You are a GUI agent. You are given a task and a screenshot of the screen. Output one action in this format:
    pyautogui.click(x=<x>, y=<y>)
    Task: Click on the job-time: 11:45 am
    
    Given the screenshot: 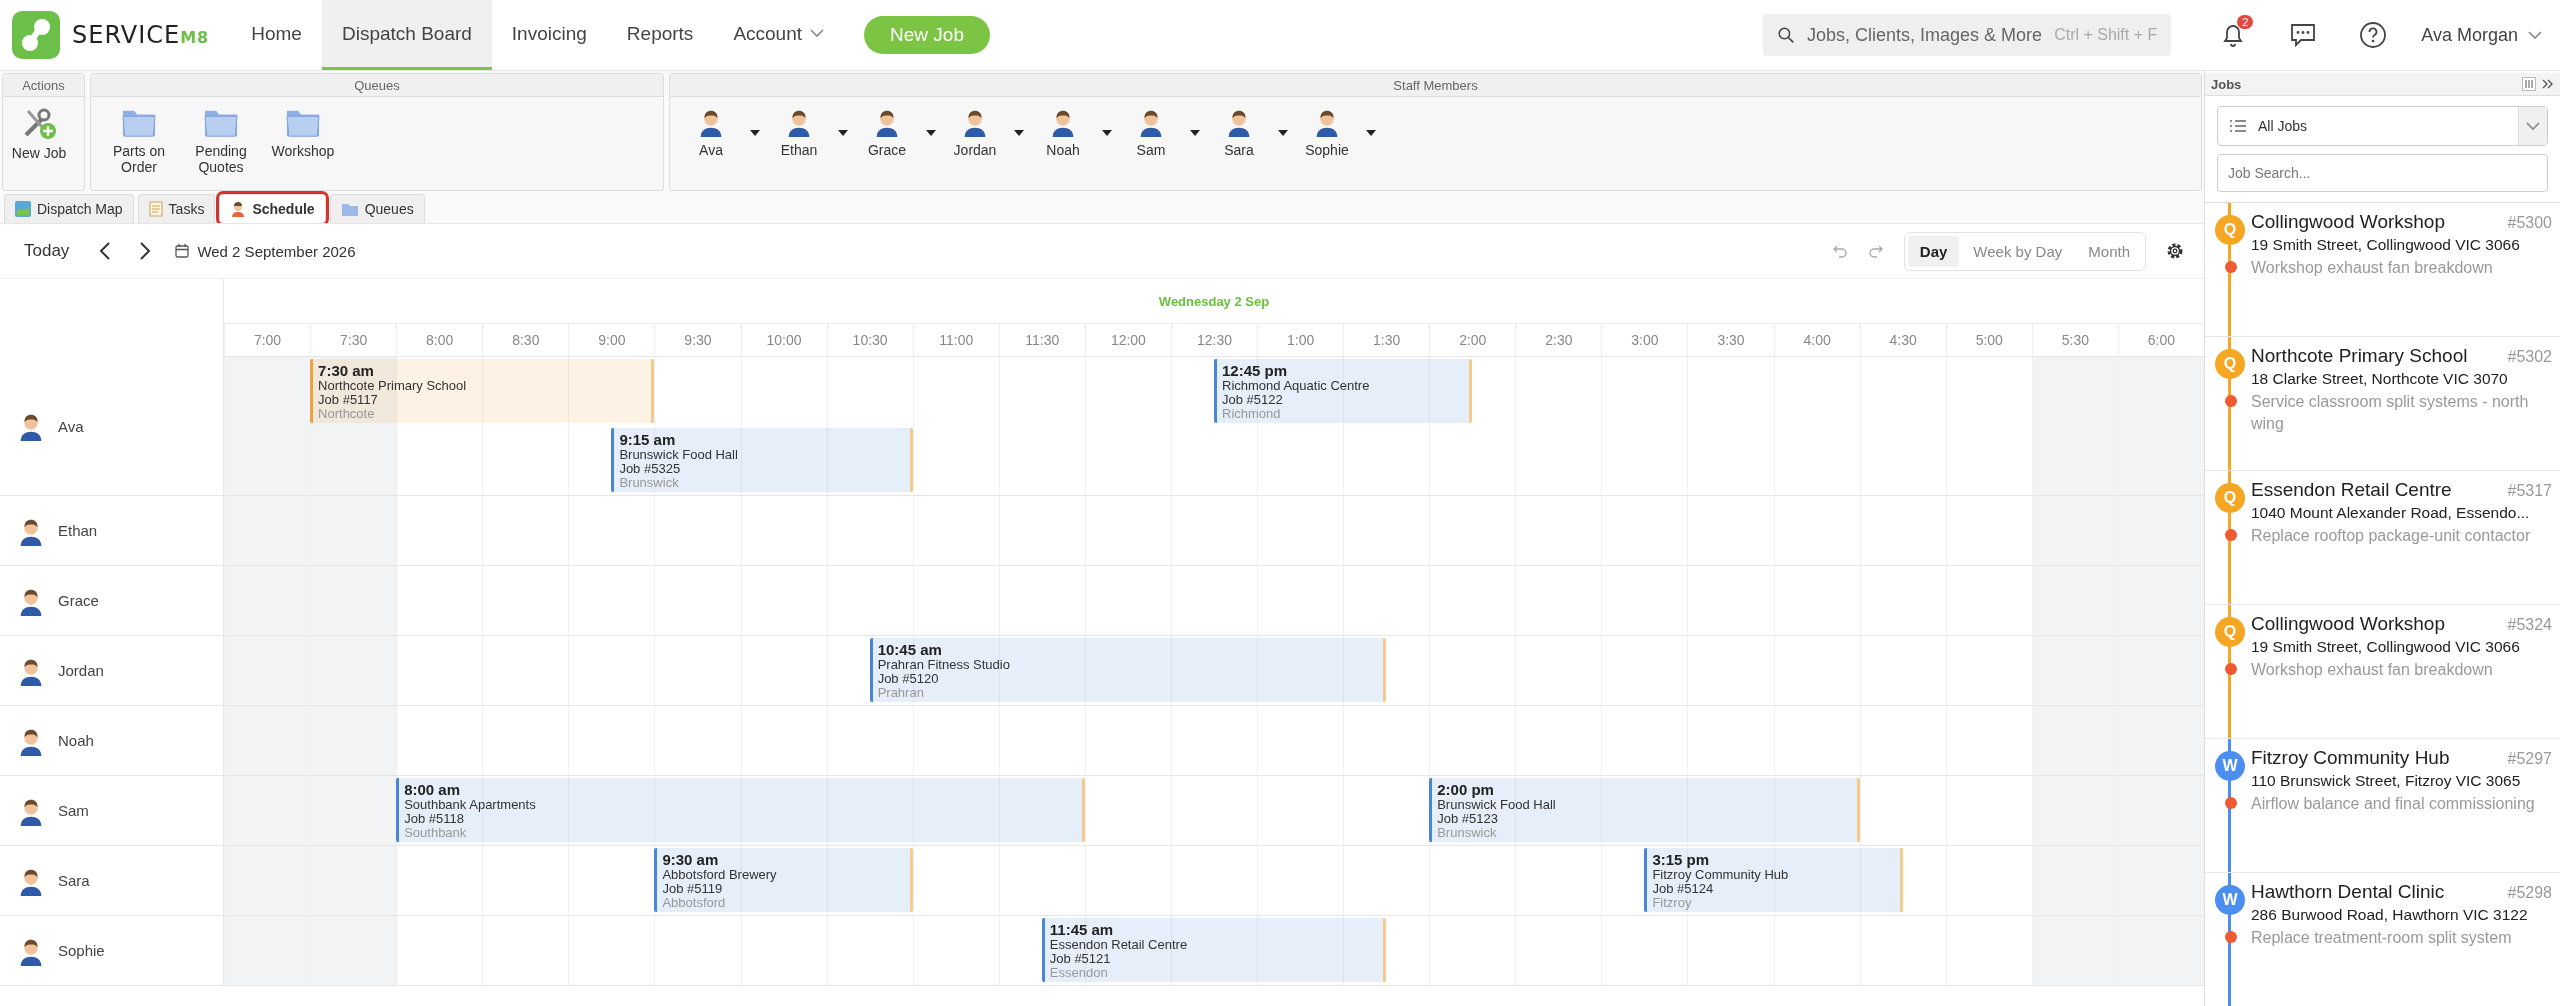 What is the action you would take?
    pyautogui.click(x=1082, y=929)
    